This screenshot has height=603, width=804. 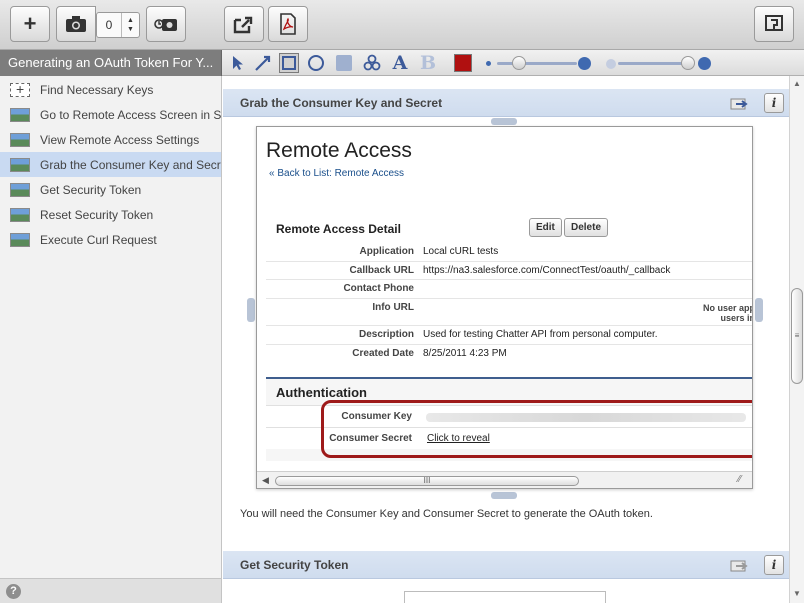 I want to click on vertical-scroll-thumb: ≡, so click(x=797, y=336).